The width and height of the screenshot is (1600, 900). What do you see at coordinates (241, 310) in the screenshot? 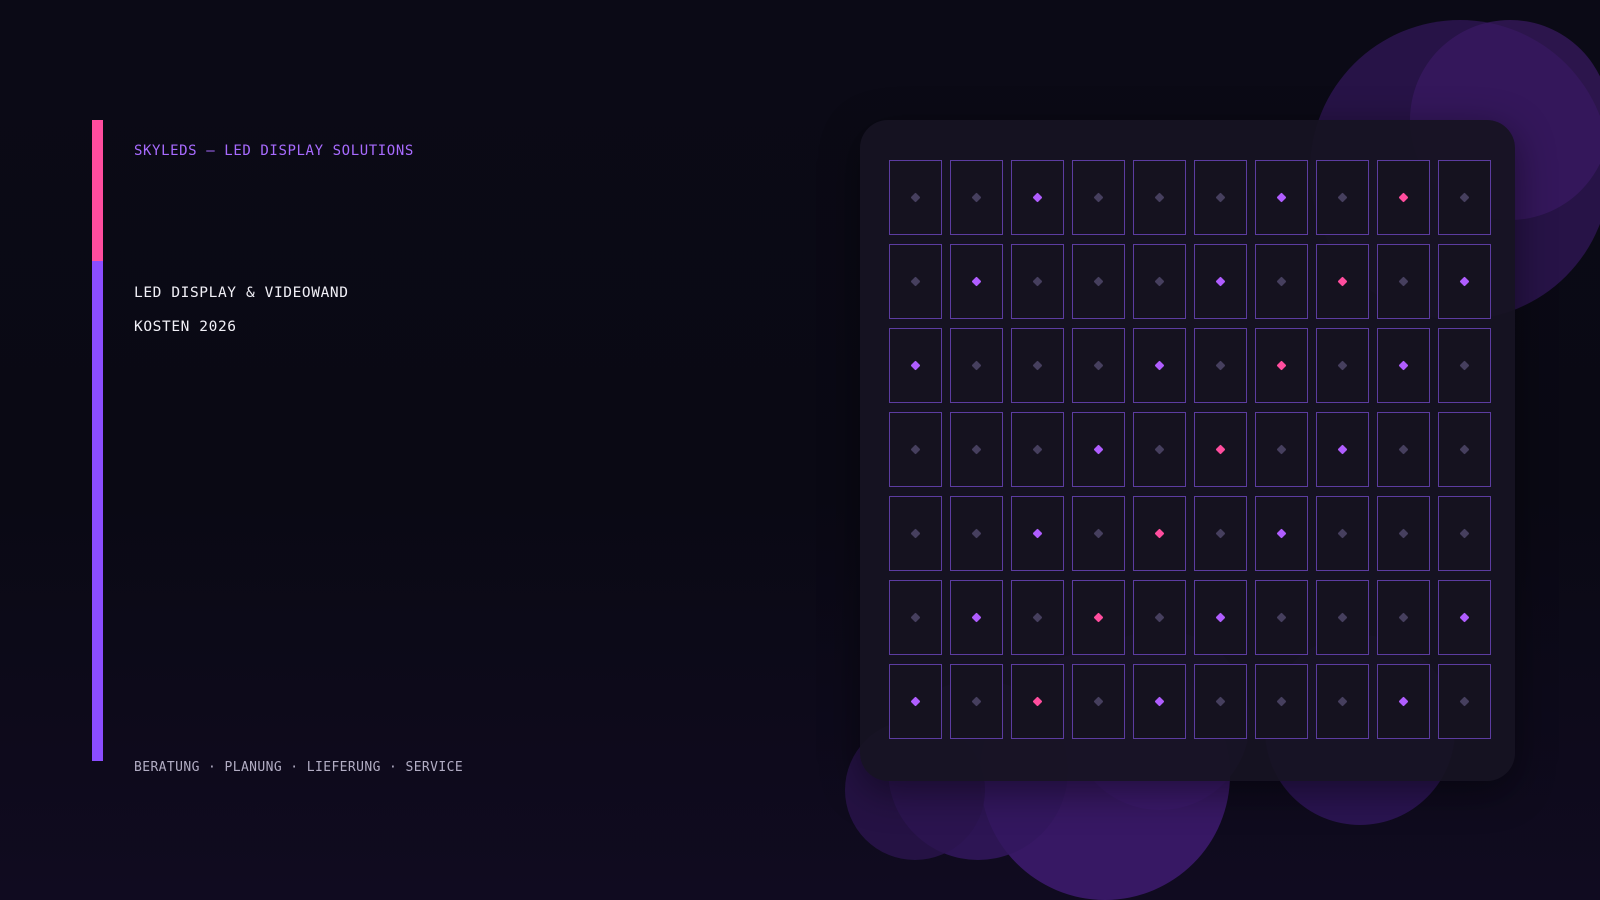
I see `page-title: LED DISPLAY & VIDEOWAND KOSTEN 2026` at bounding box center [241, 310].